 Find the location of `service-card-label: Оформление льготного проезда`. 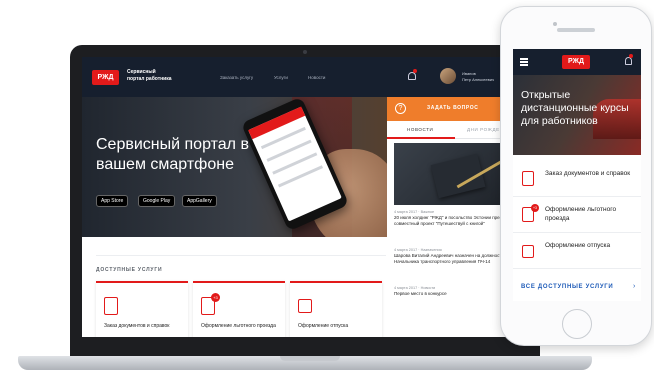

service-card-label: Оформление льготного проезда is located at coordinates (238, 326).